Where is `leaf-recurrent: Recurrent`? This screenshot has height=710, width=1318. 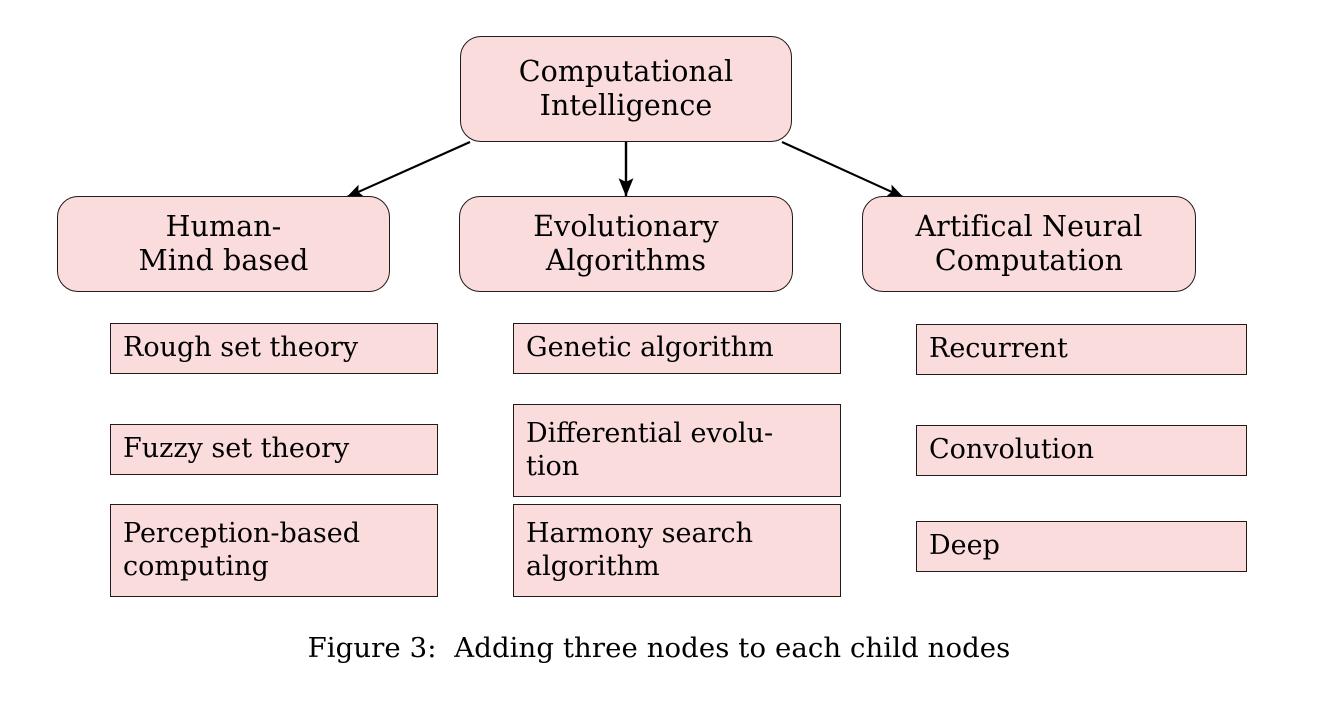
leaf-recurrent: Recurrent is located at coordinates (1081, 349).